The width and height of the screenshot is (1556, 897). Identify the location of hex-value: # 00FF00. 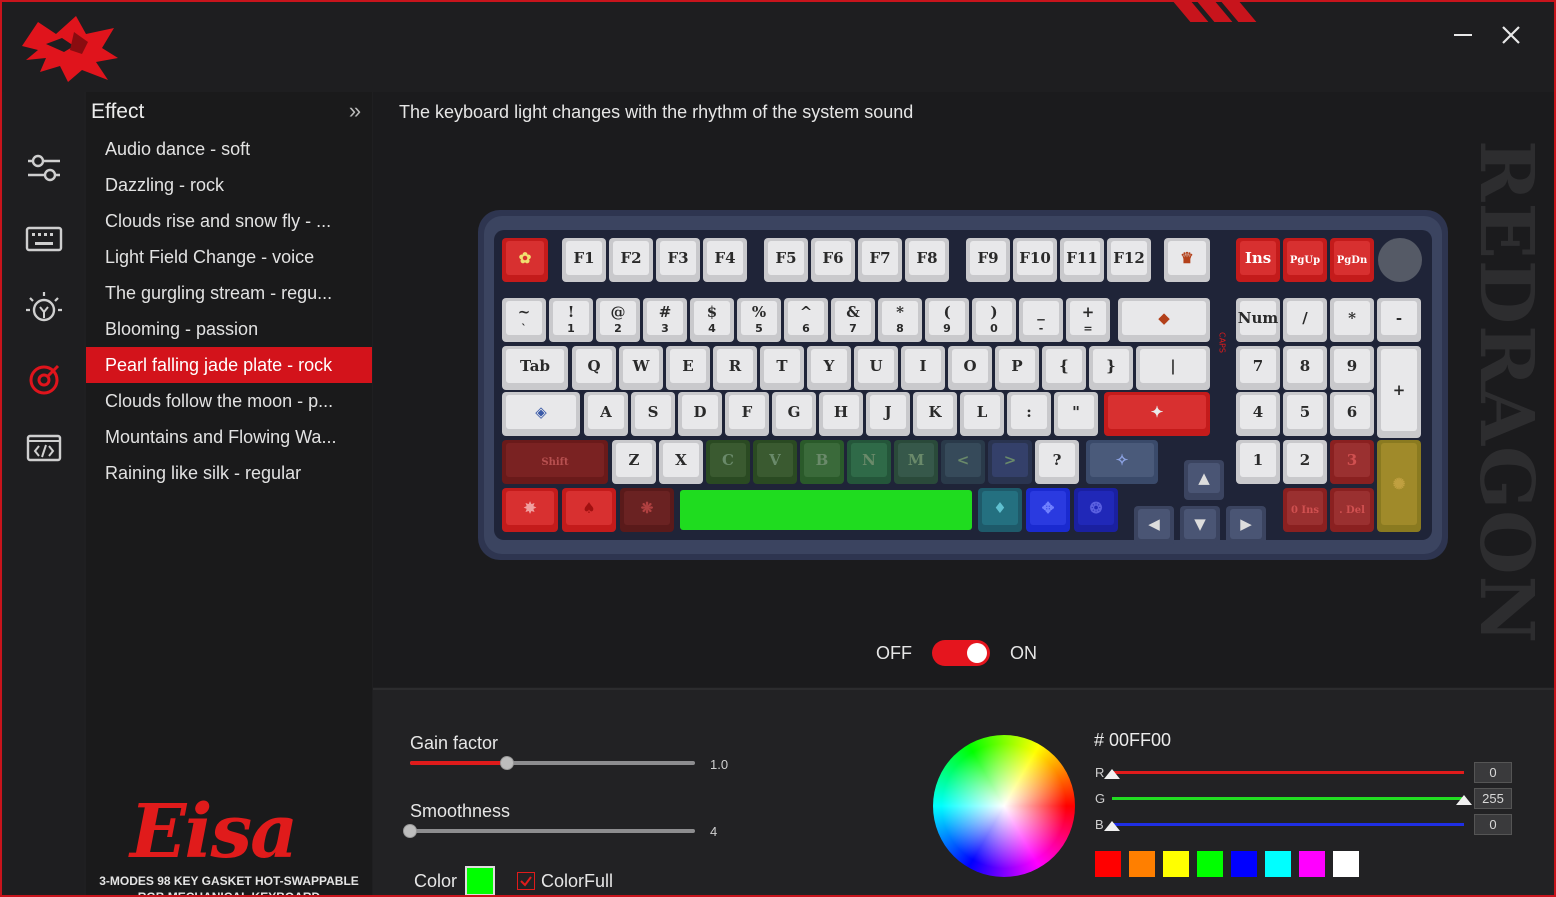
(1133, 740).